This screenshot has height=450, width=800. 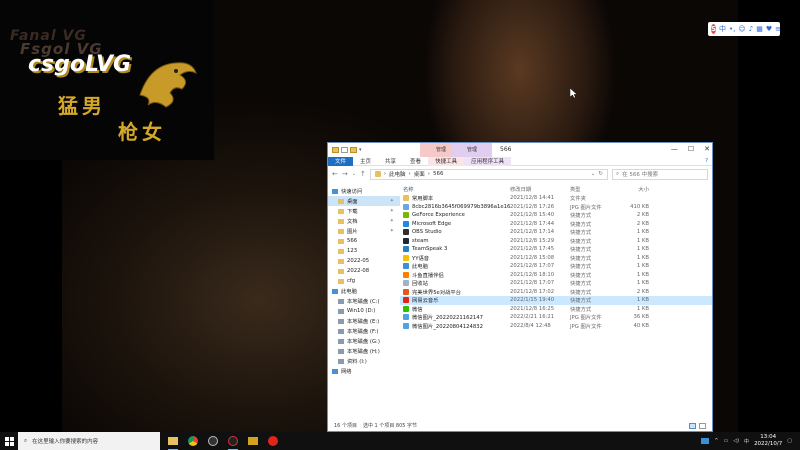 I want to click on start-button, so click(x=9, y=441).